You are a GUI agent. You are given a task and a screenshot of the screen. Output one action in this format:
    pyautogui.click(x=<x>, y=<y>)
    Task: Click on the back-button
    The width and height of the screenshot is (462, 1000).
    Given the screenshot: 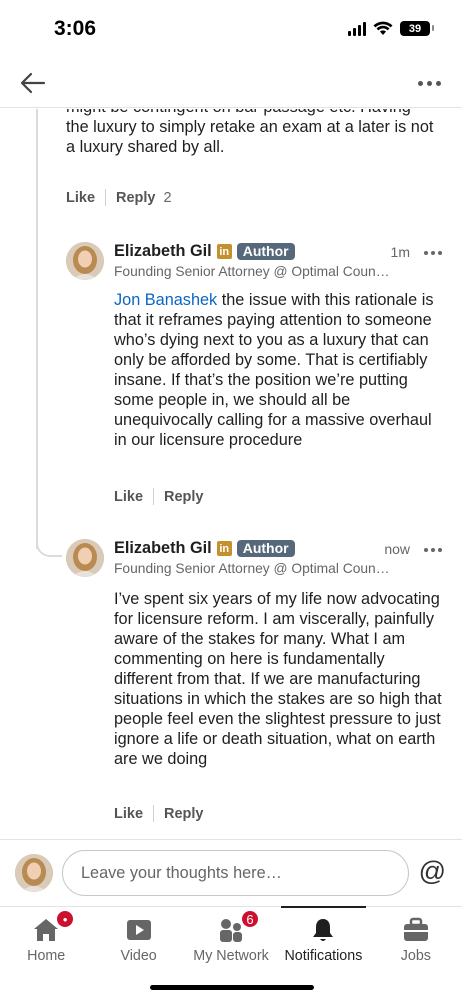 What is the action you would take?
    pyautogui.click(x=33, y=83)
    